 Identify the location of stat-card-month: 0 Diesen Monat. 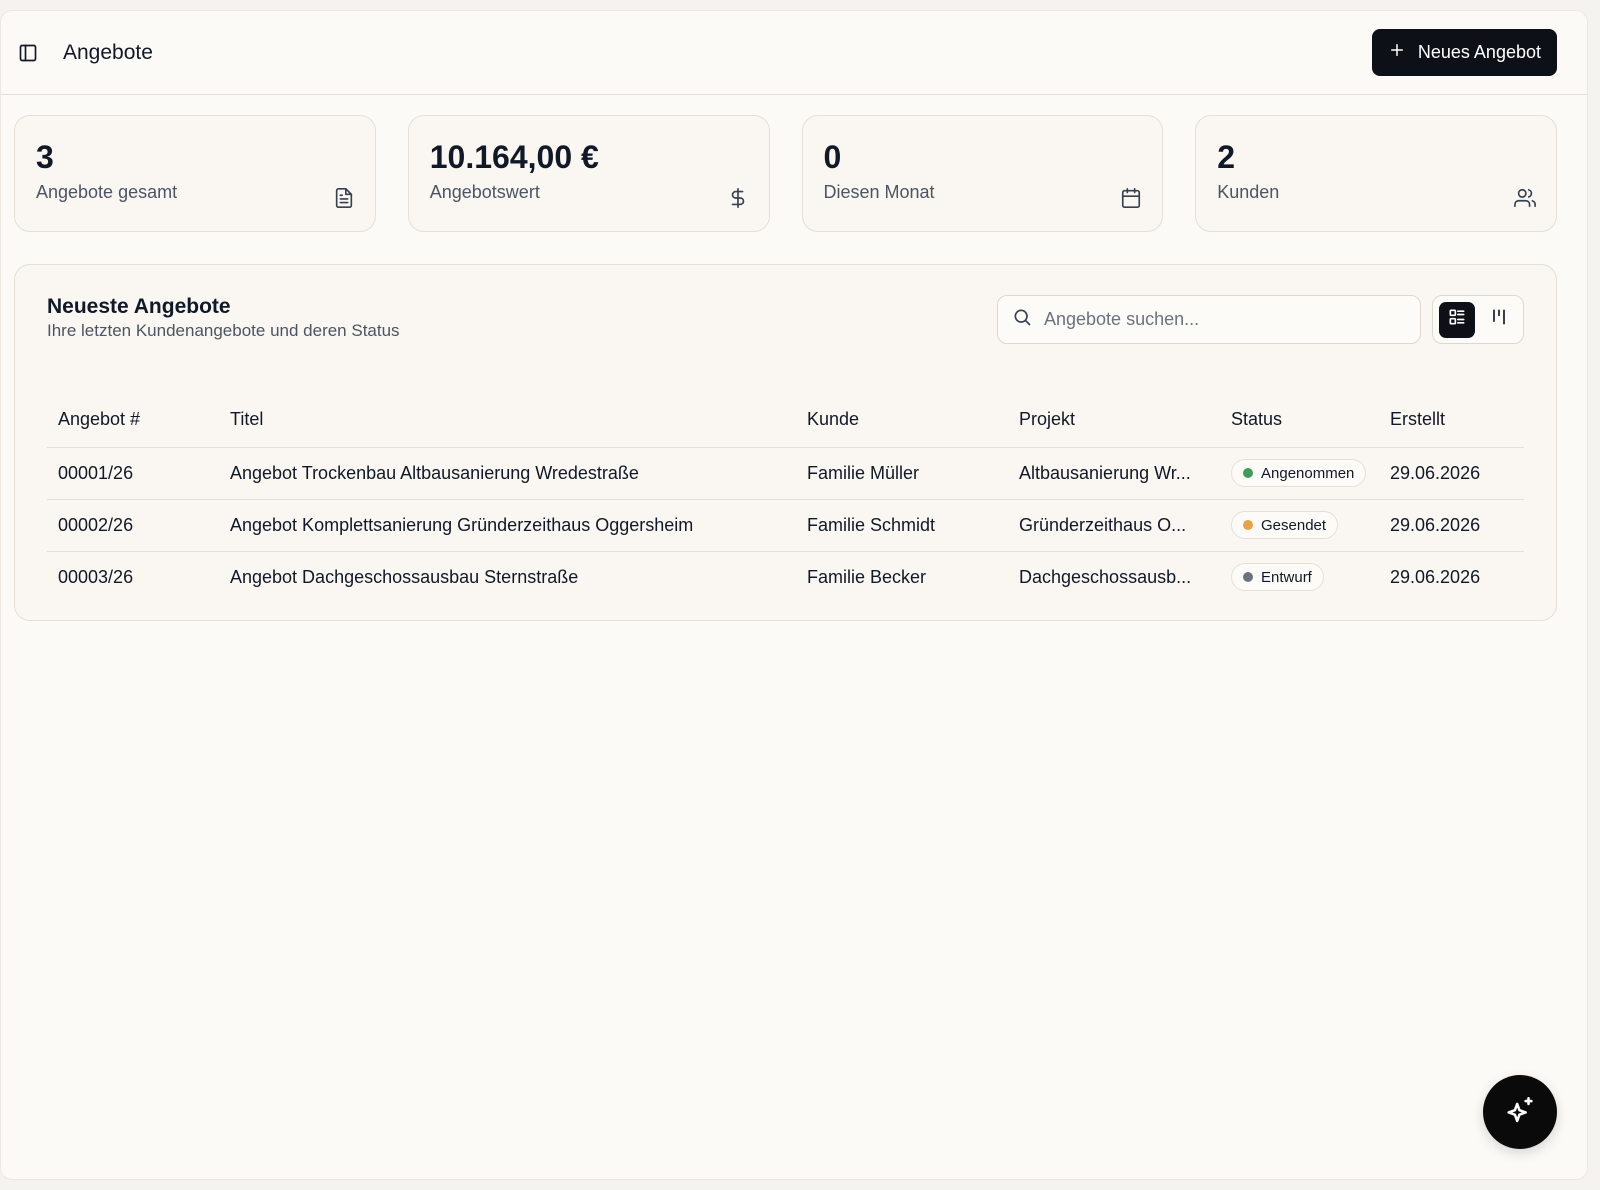
(982, 173).